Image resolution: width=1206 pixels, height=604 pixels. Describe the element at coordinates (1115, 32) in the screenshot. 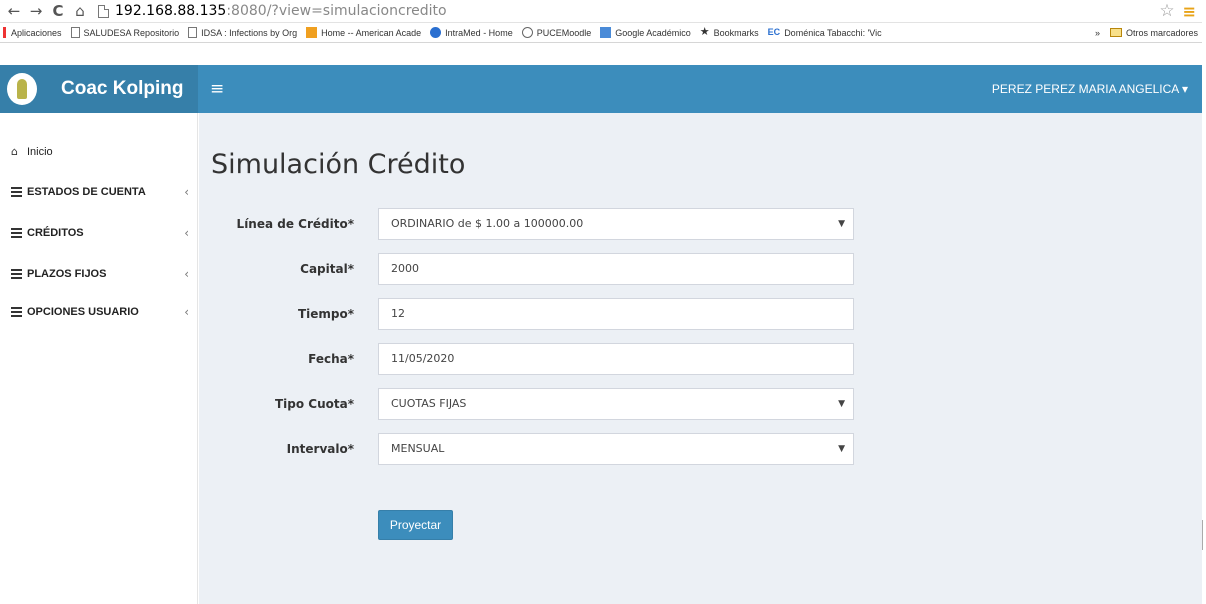

I see `folder-icon` at that location.